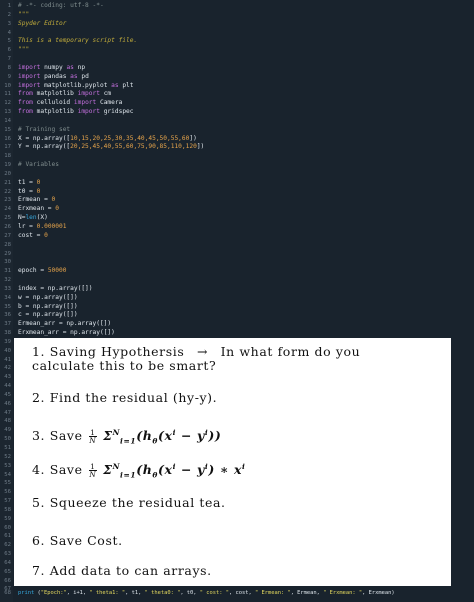  I want to click on code-line: 30, so click(237, 262).